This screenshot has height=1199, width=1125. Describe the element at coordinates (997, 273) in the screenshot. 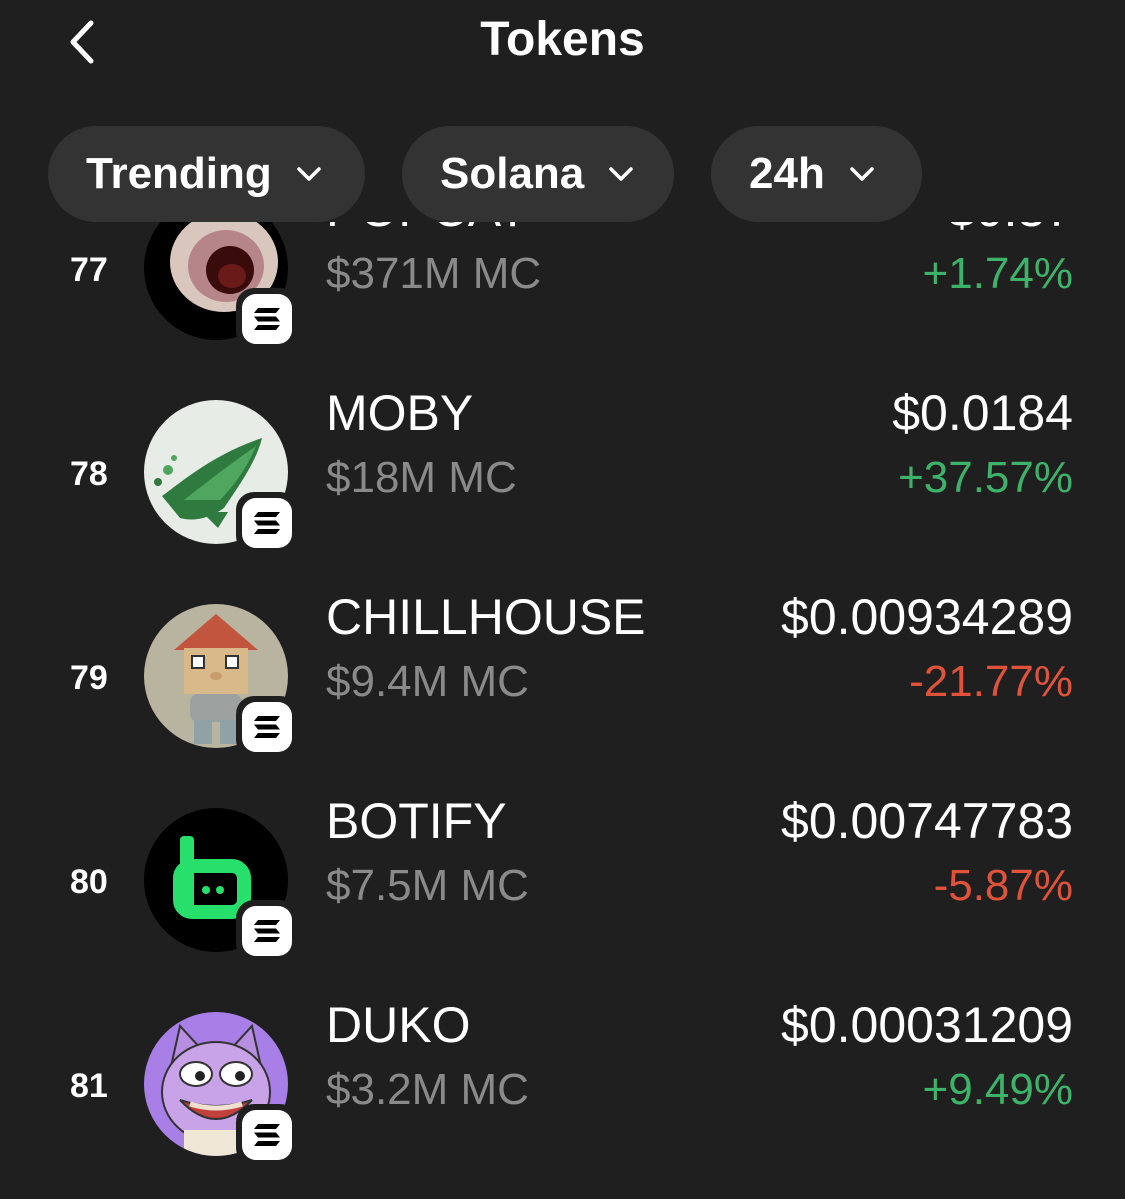

I see `token-change: +1.74%` at that location.